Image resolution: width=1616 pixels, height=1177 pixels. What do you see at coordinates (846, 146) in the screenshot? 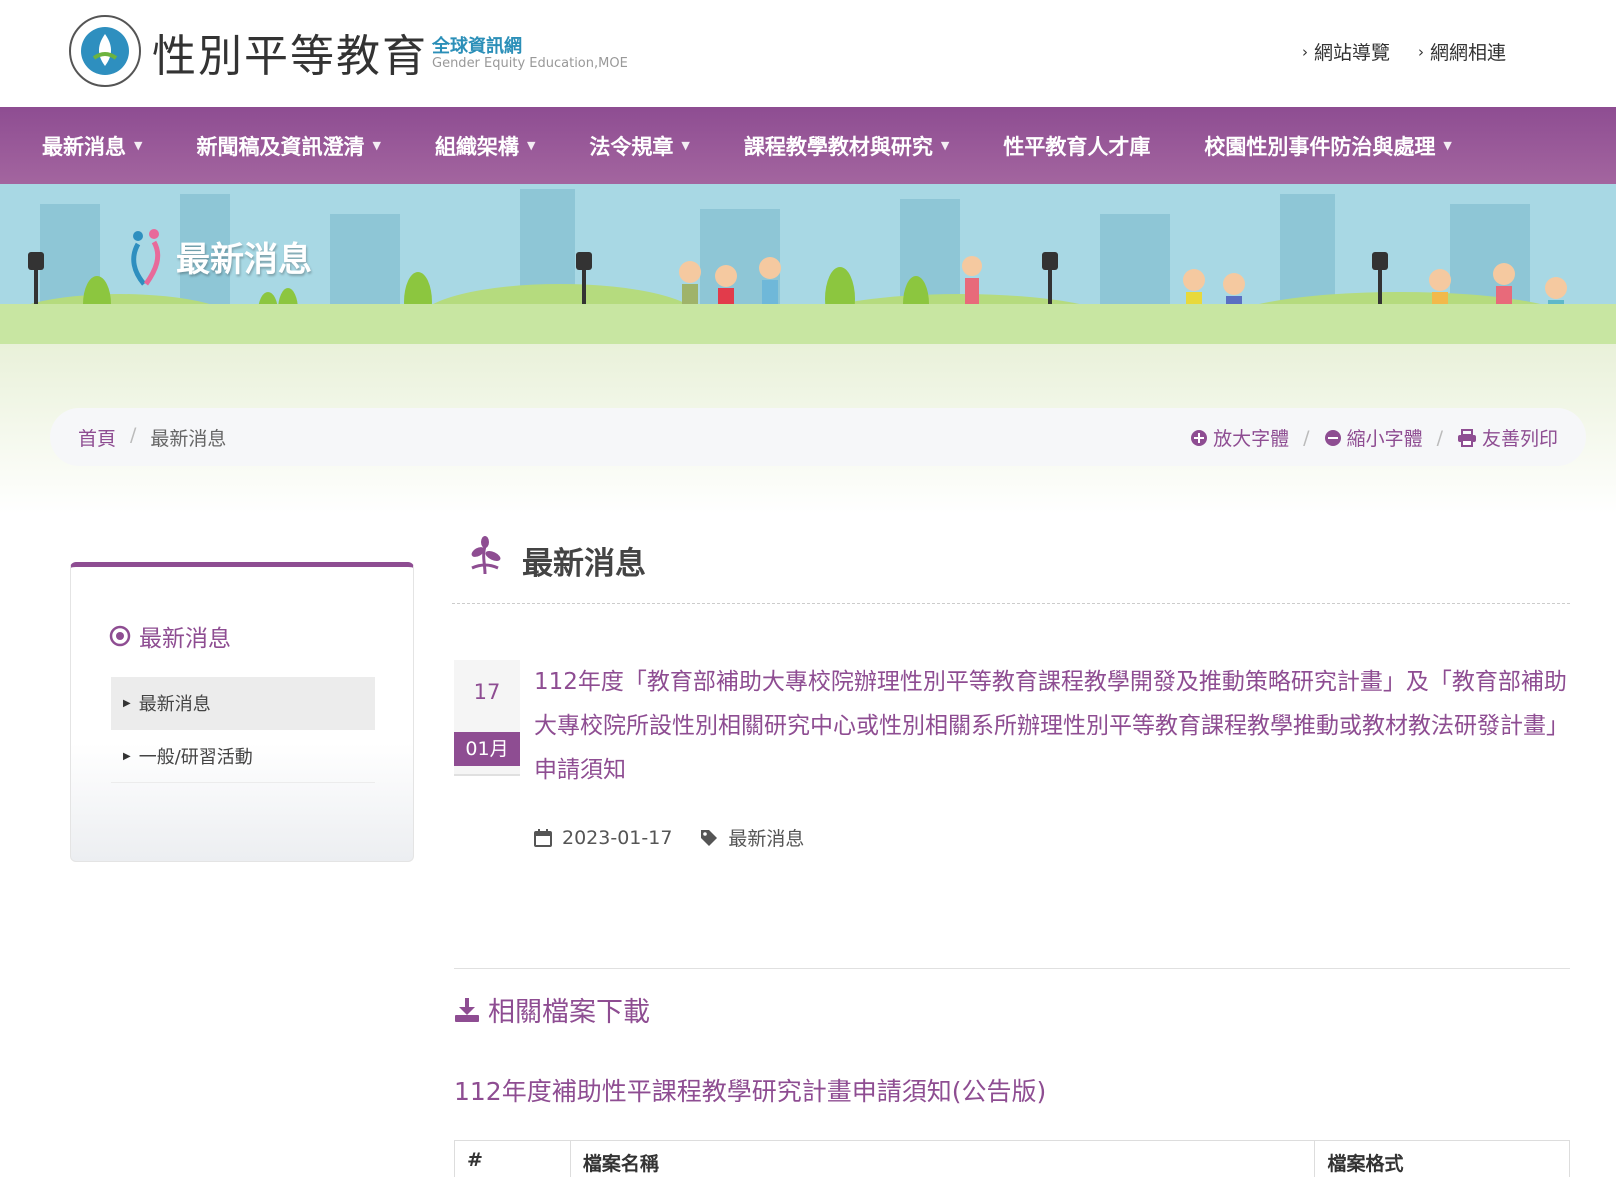
I see `nav-item-curriculum: 課程教學教材與研究 ▼` at bounding box center [846, 146].